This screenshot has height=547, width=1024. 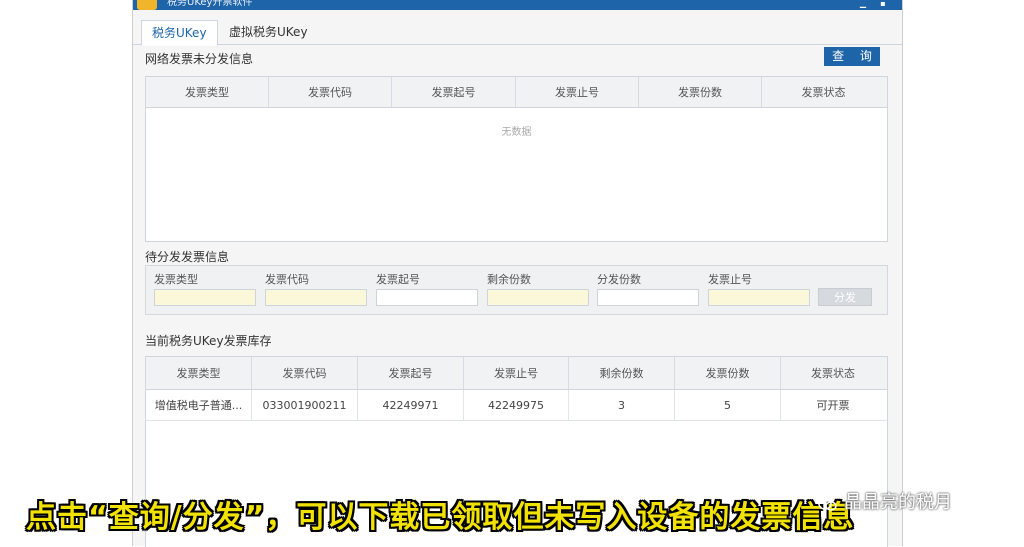 What do you see at coordinates (210, 4) in the screenshot?
I see `window-title: 税务UKey开票软件` at bounding box center [210, 4].